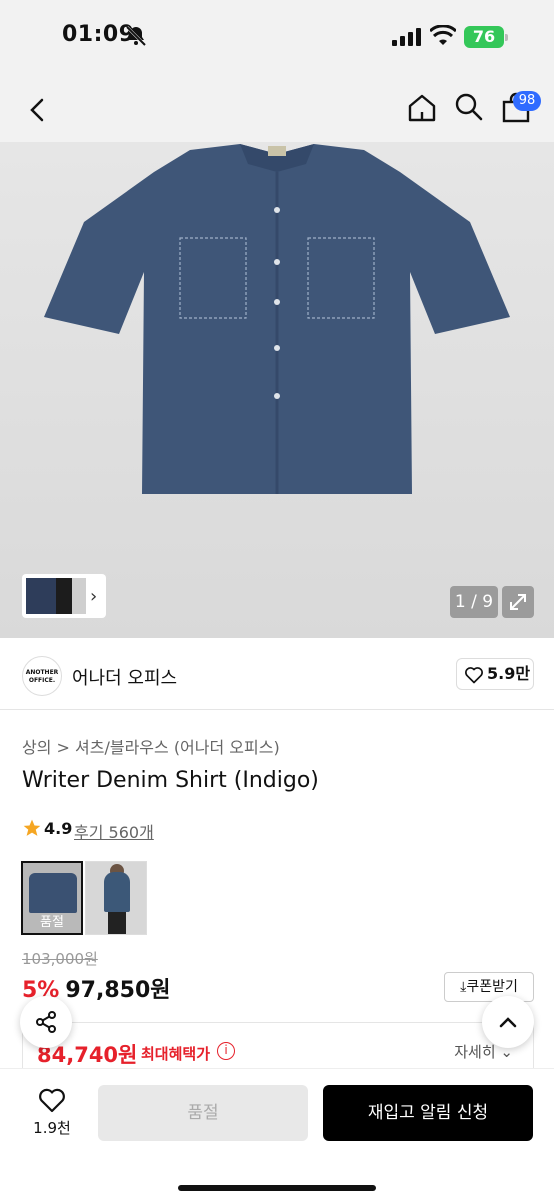  Describe the element at coordinates (118, 990) in the screenshot. I see `sale-price: 97,850원` at that location.